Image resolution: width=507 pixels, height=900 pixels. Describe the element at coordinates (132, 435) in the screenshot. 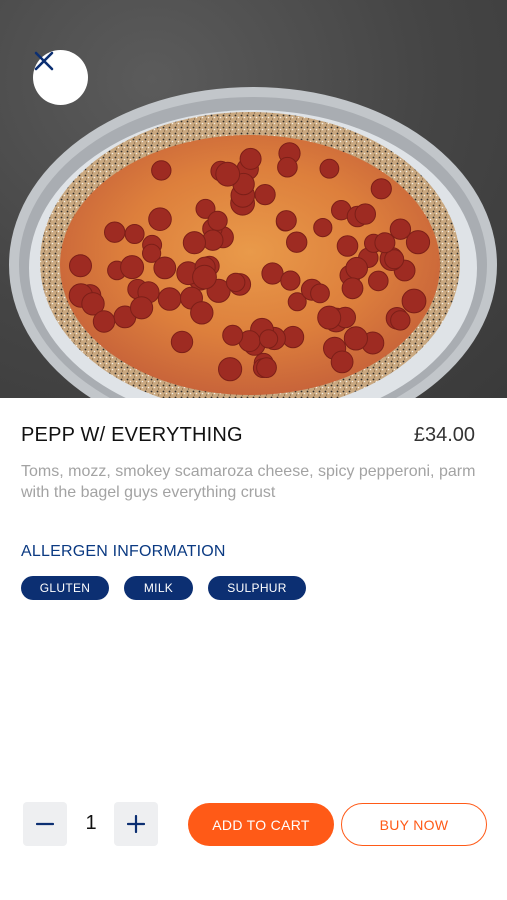

I see `product-title: PEPP W/ EVERYTHING` at that location.